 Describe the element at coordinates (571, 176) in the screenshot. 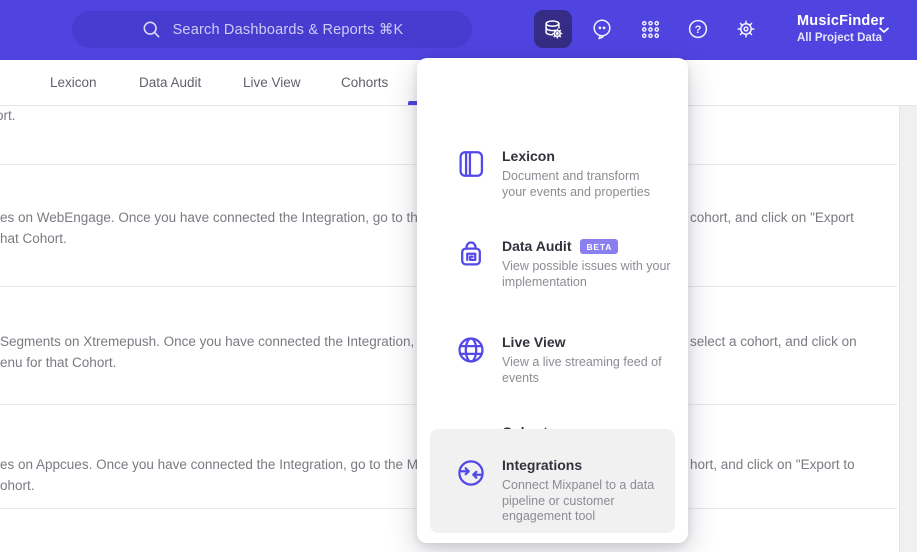

I see `menu-item-desc: Document and transform` at that location.